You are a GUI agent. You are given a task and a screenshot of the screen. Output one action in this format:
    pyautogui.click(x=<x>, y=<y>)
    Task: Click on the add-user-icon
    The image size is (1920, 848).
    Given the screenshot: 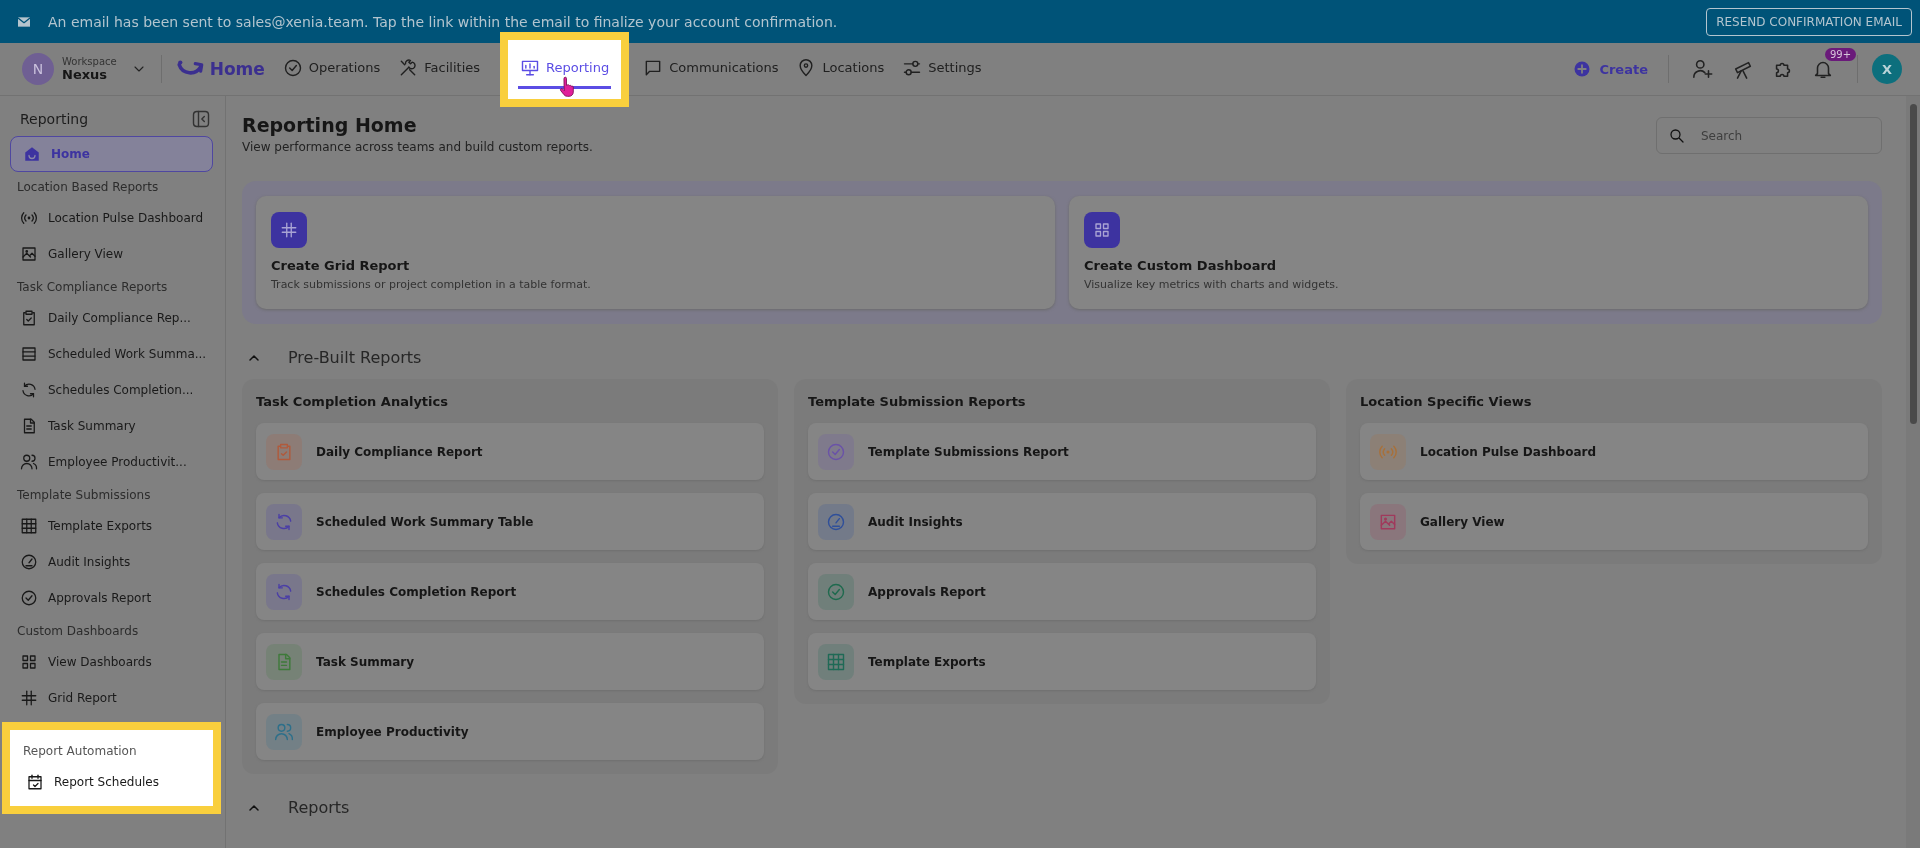 What is the action you would take?
    pyautogui.click(x=1703, y=69)
    